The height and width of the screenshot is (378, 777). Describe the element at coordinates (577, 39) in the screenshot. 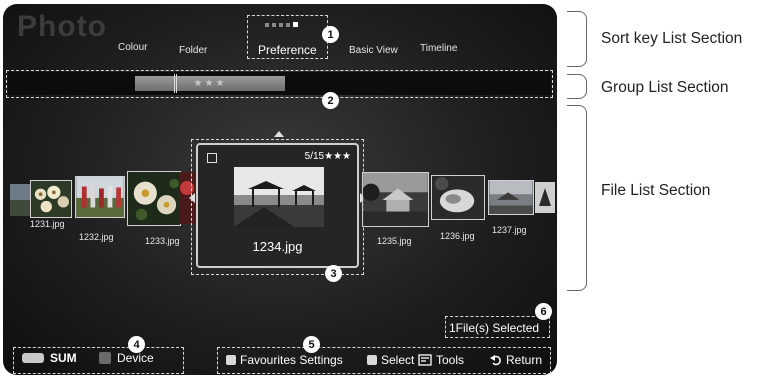

I see `sort-key-bracket` at that location.